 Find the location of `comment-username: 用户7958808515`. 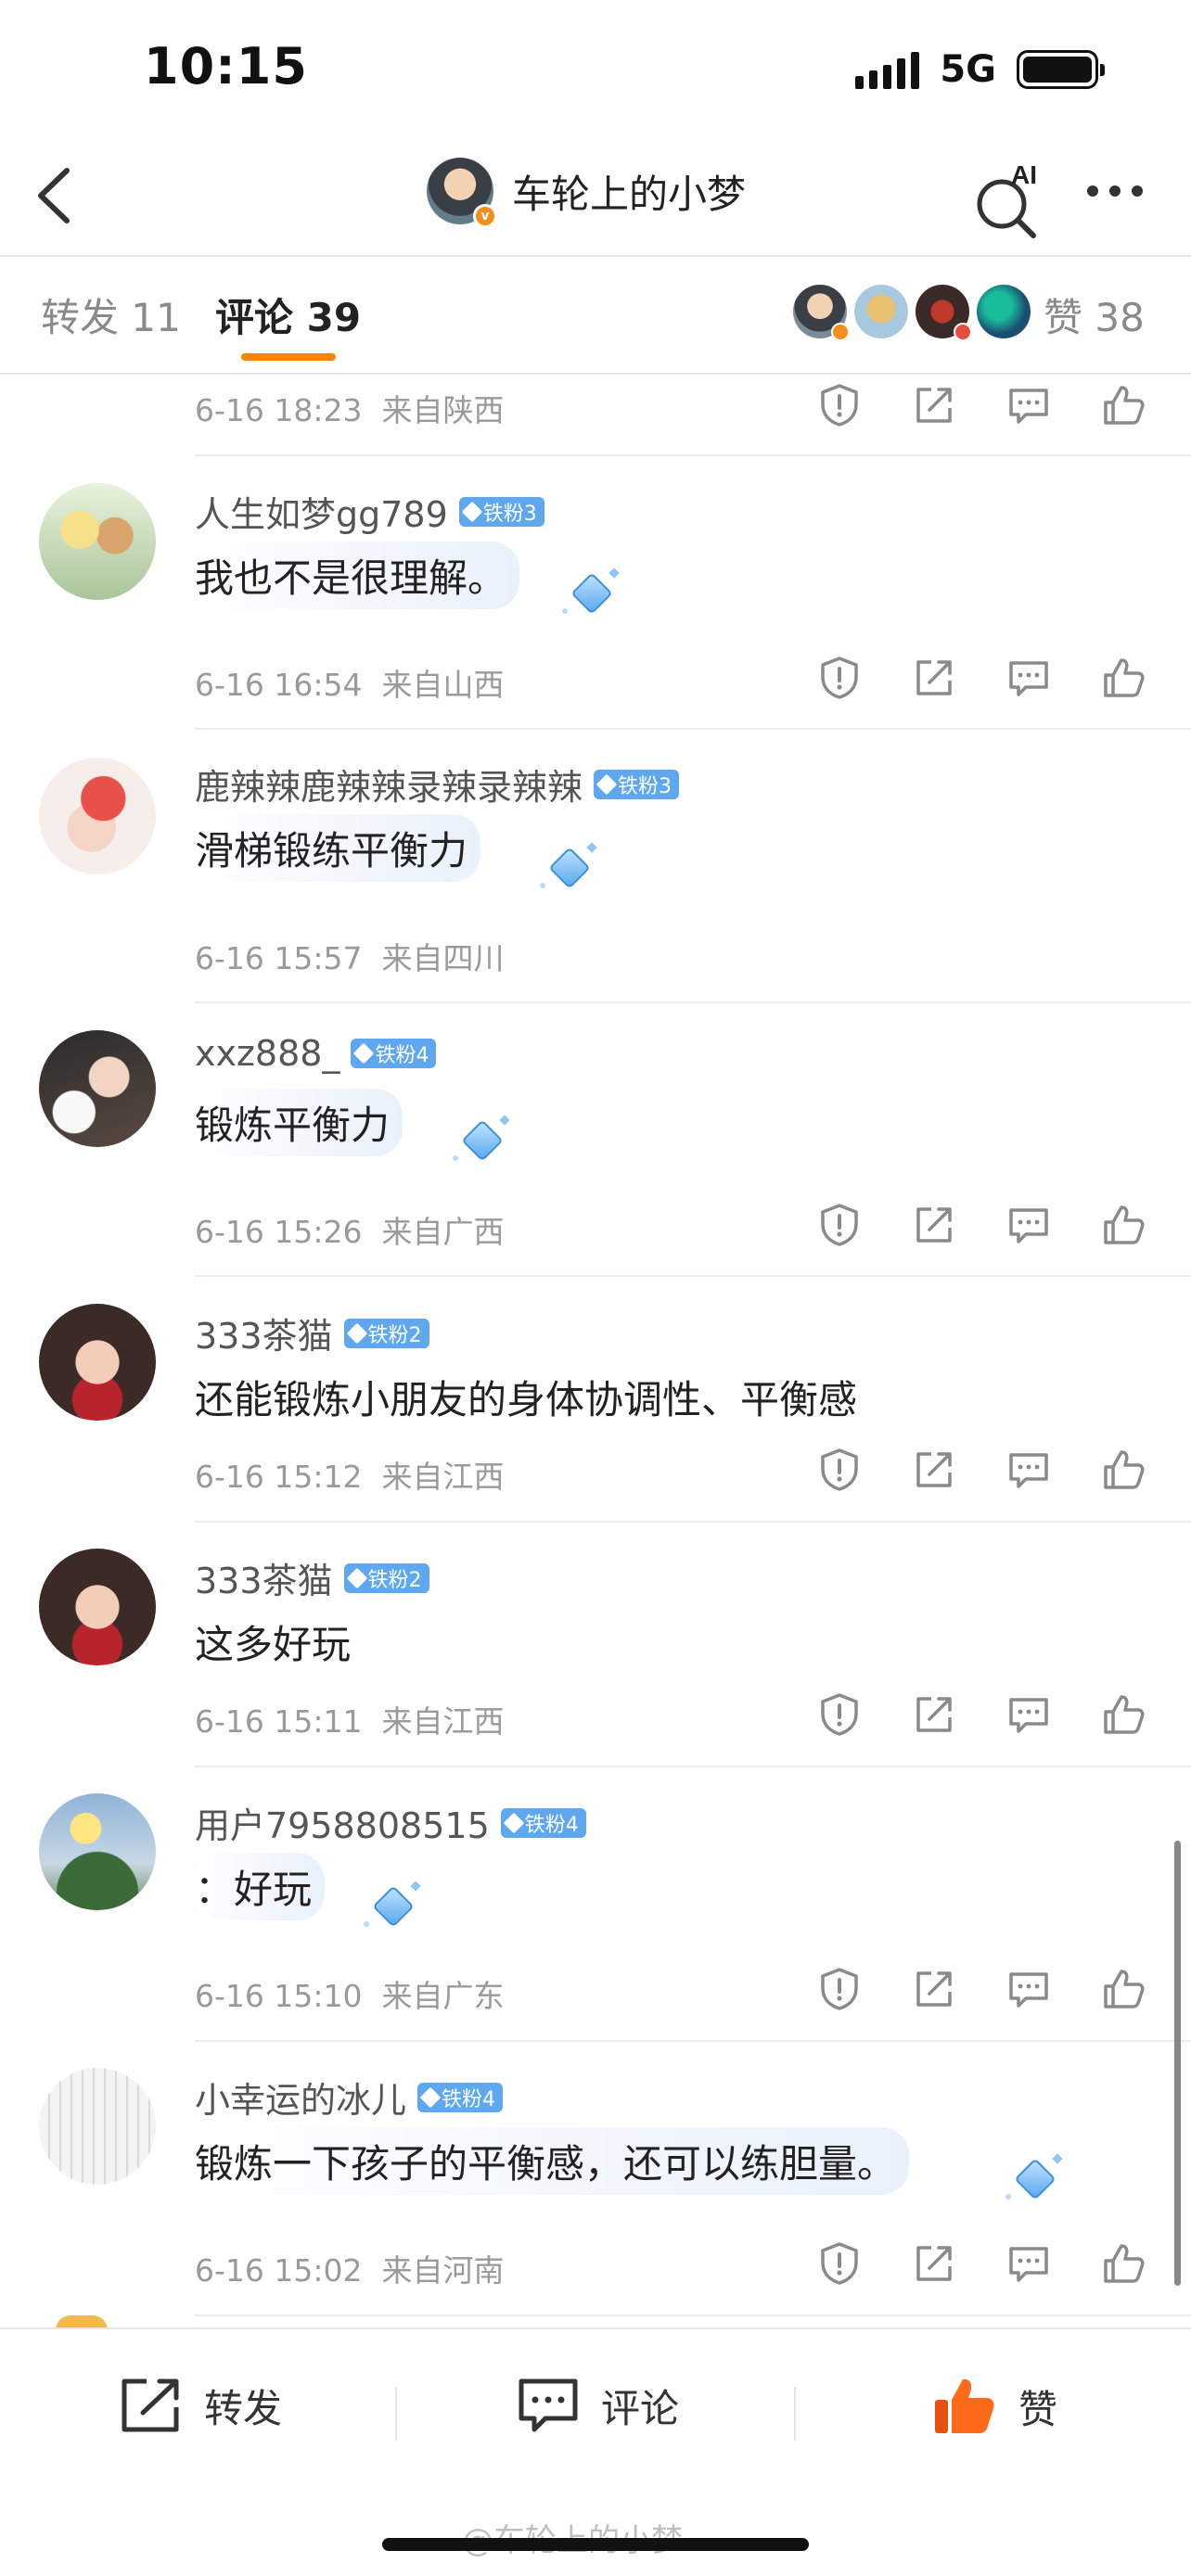

comment-username: 用户7958808515 is located at coordinates (342, 1822).